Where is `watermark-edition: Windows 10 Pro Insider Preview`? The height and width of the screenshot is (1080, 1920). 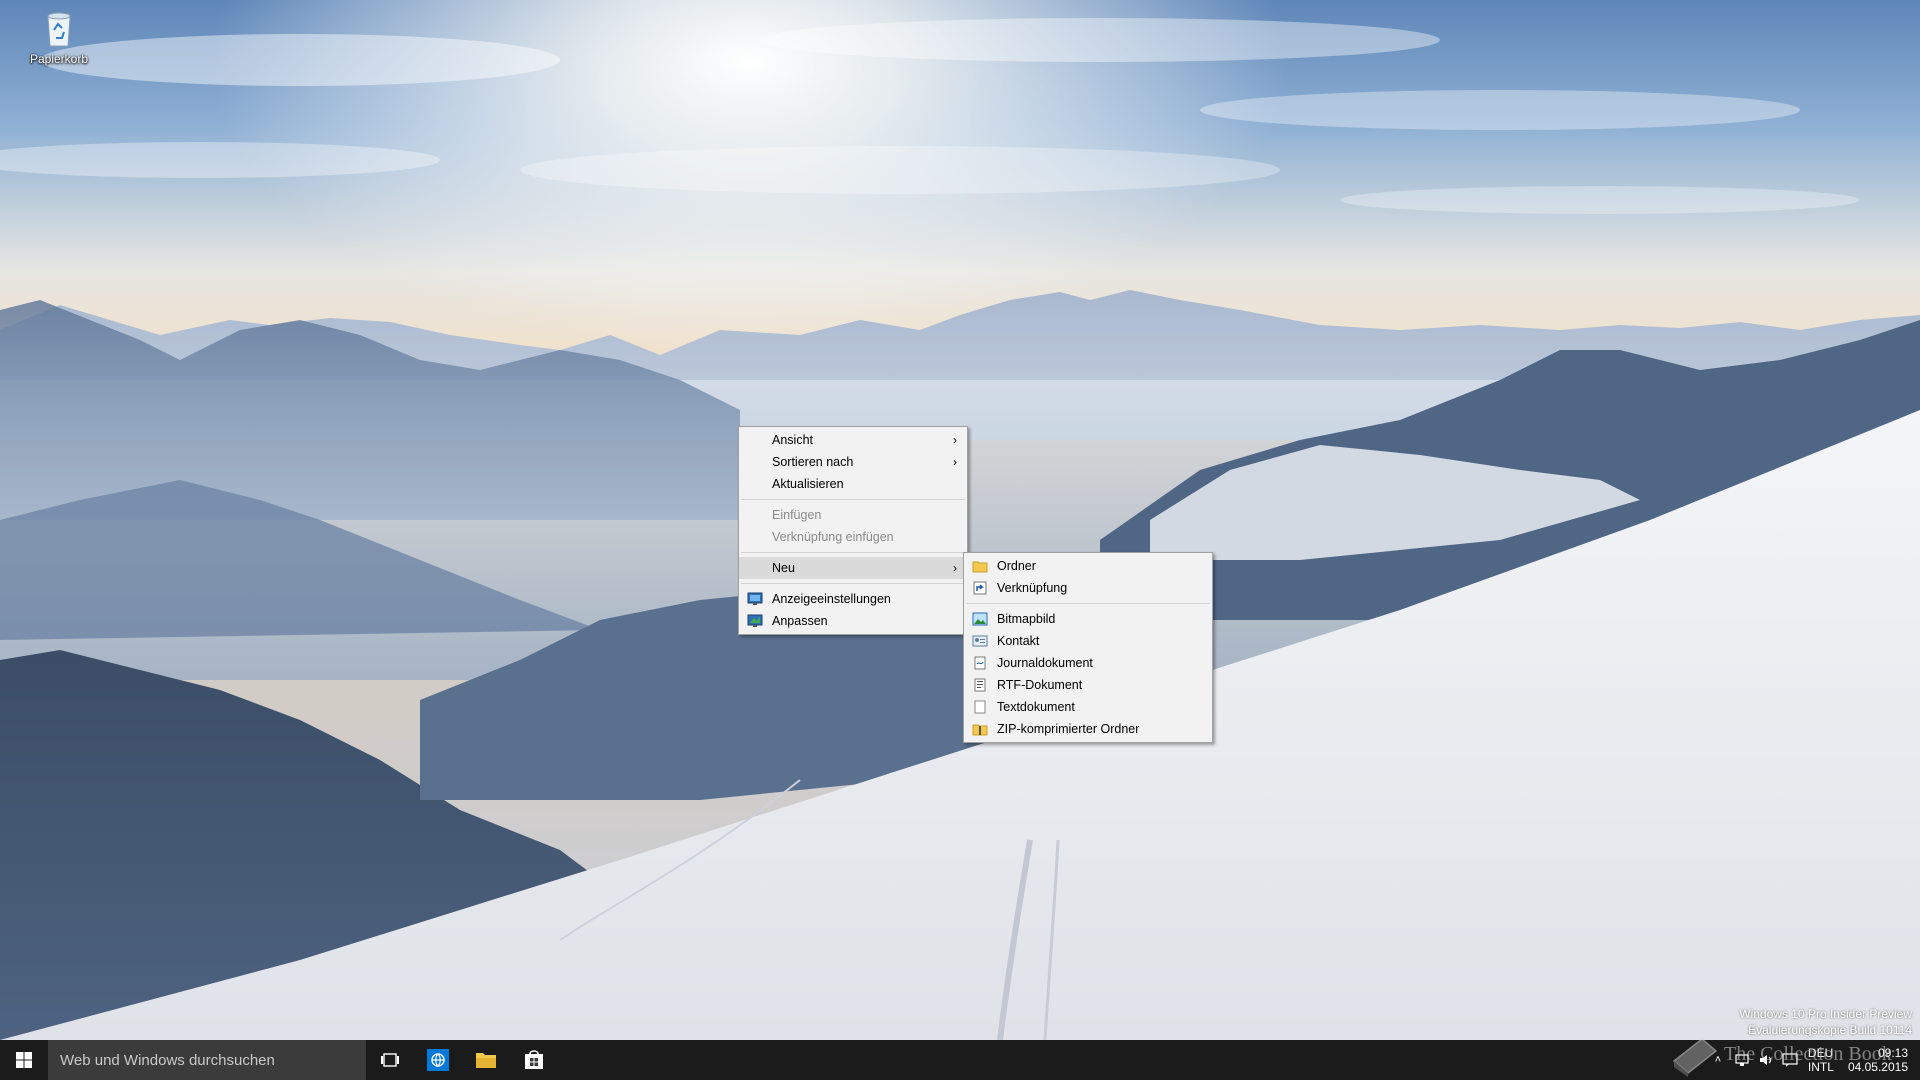
watermark-edition: Windows 10 Pro Insider Preview is located at coordinates (1825, 1014).